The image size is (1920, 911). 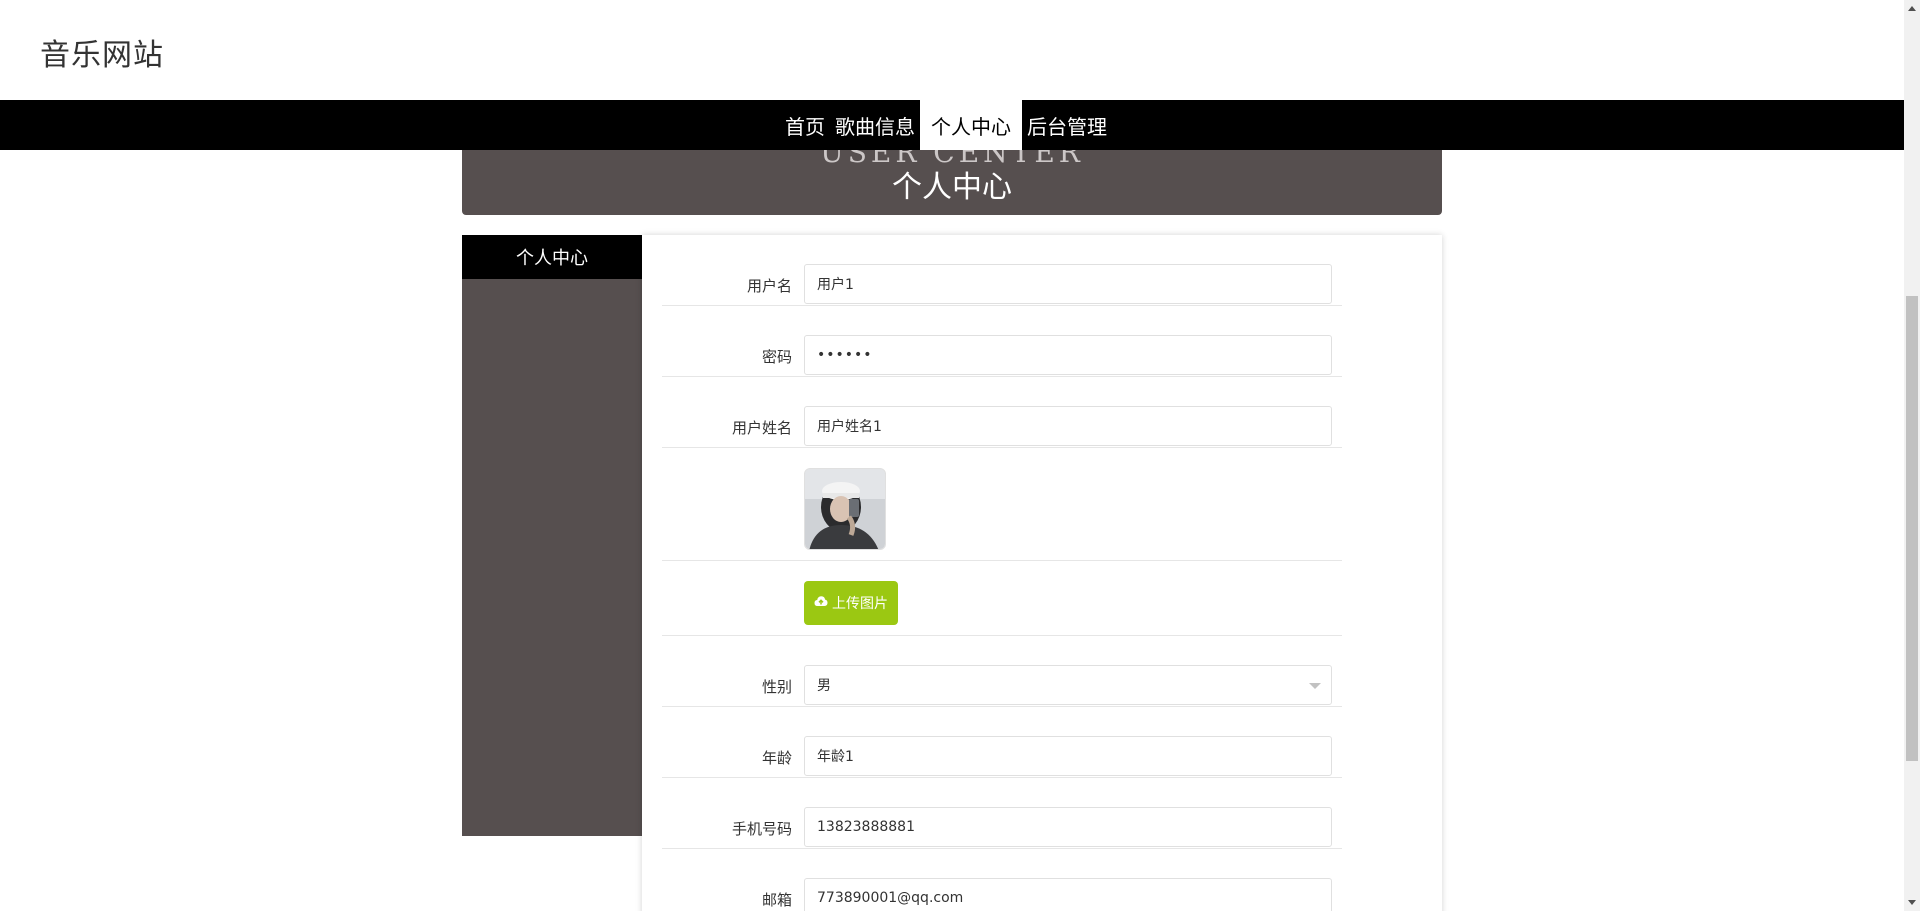 What do you see at coordinates (1002, 504) in the screenshot?
I see `form-row-avatar` at bounding box center [1002, 504].